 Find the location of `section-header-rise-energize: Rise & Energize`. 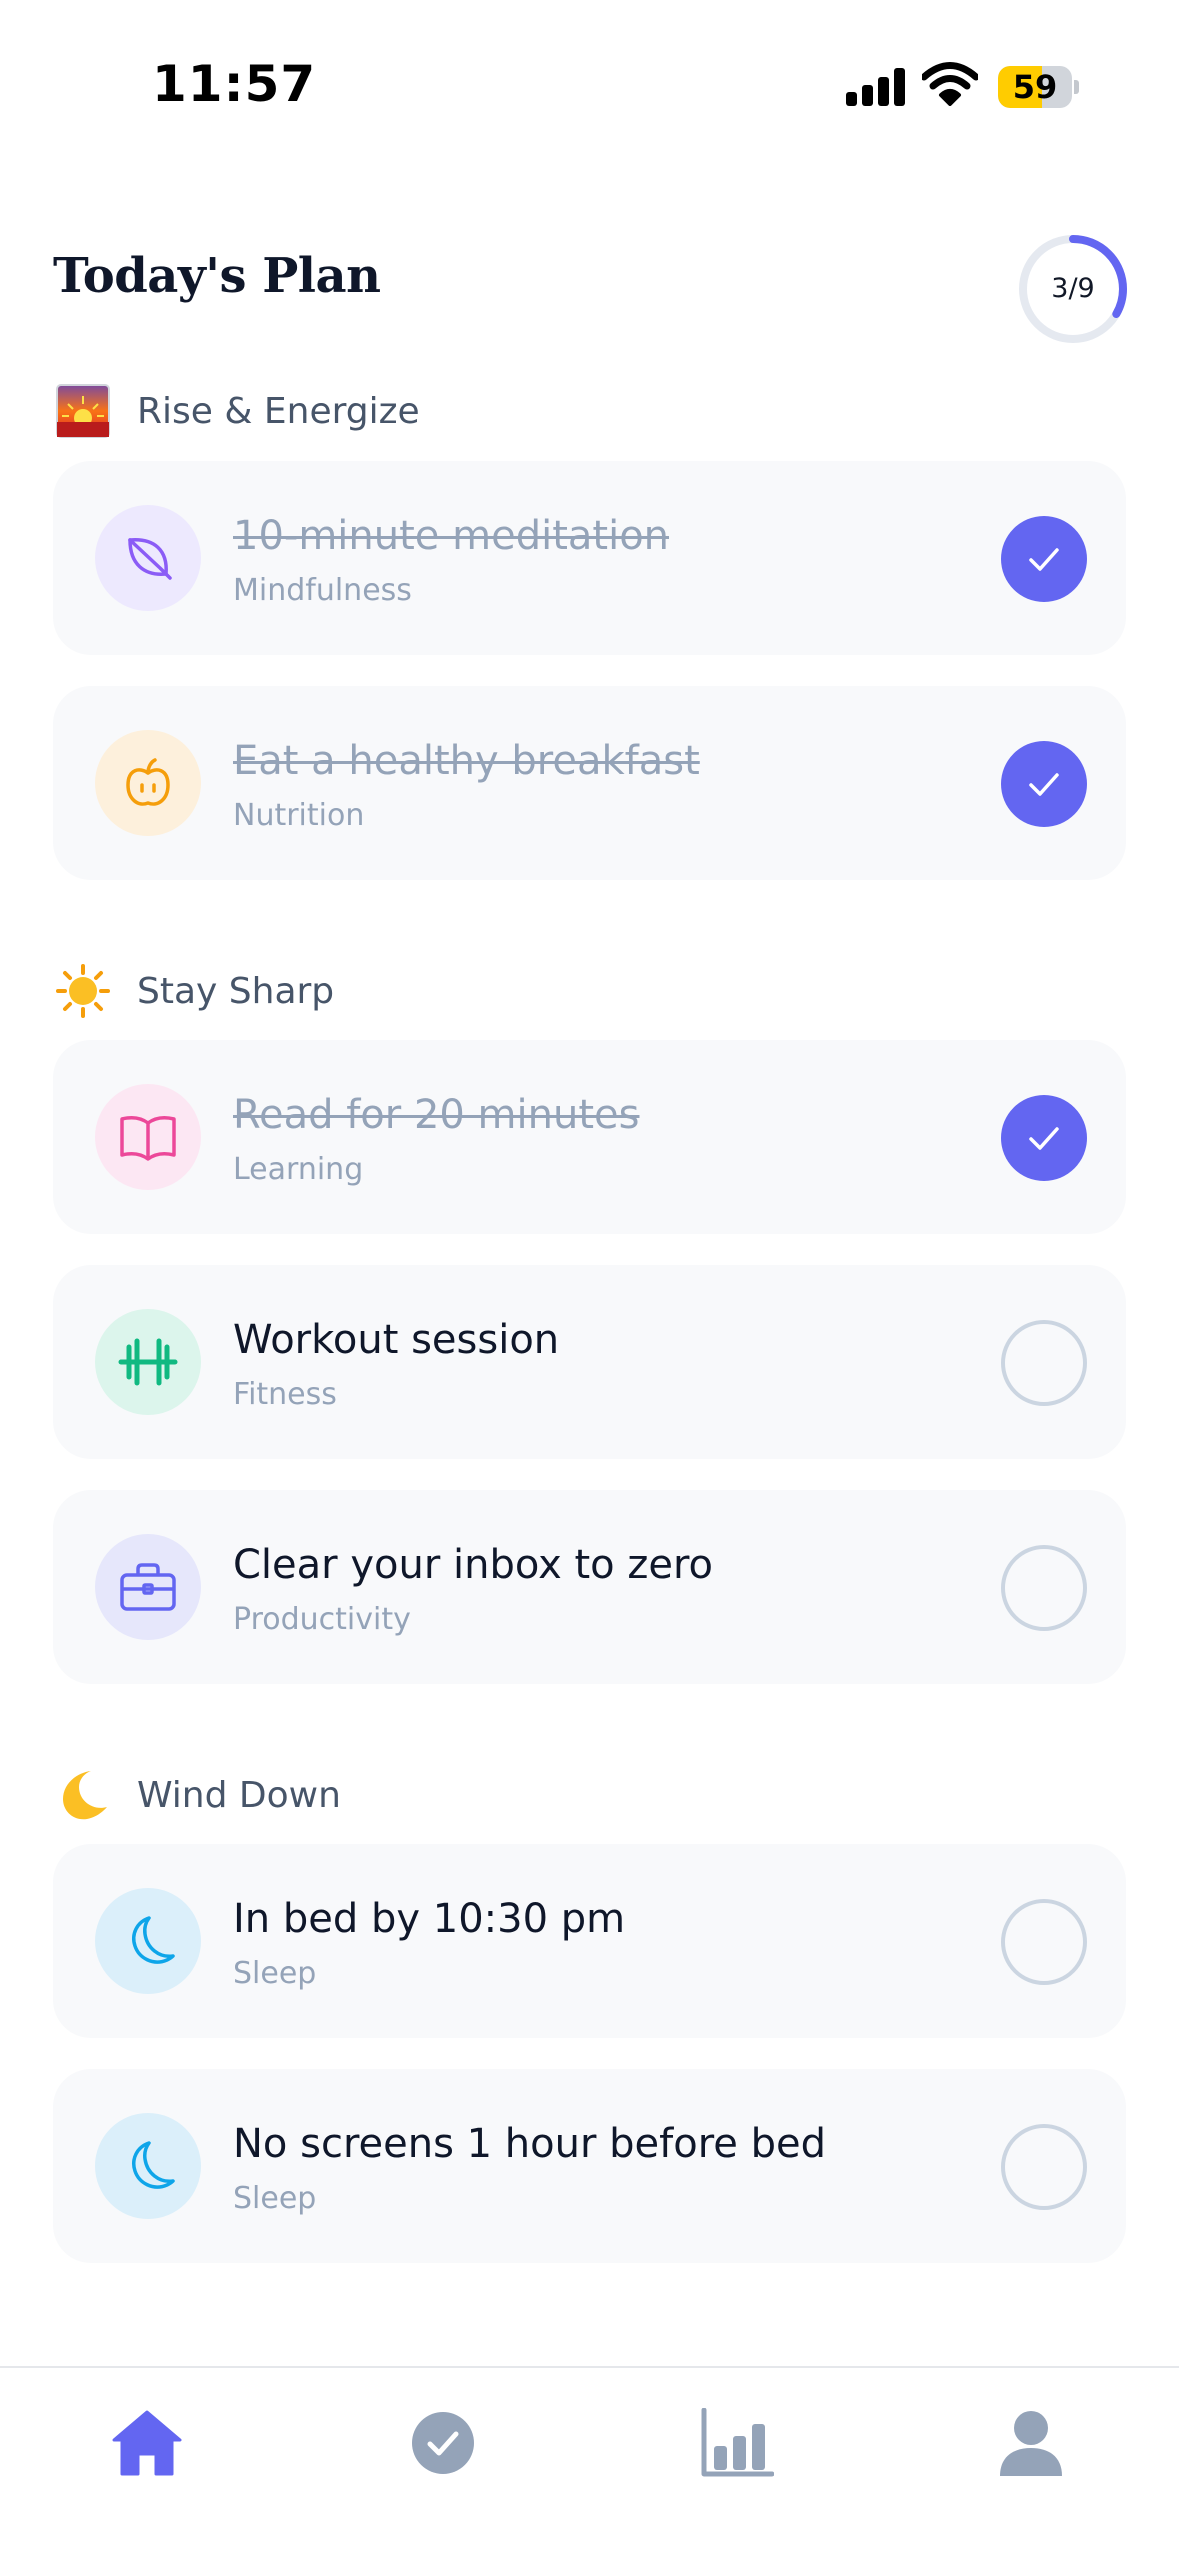

section-header-rise-energize: Rise & Energize is located at coordinates (237, 411).